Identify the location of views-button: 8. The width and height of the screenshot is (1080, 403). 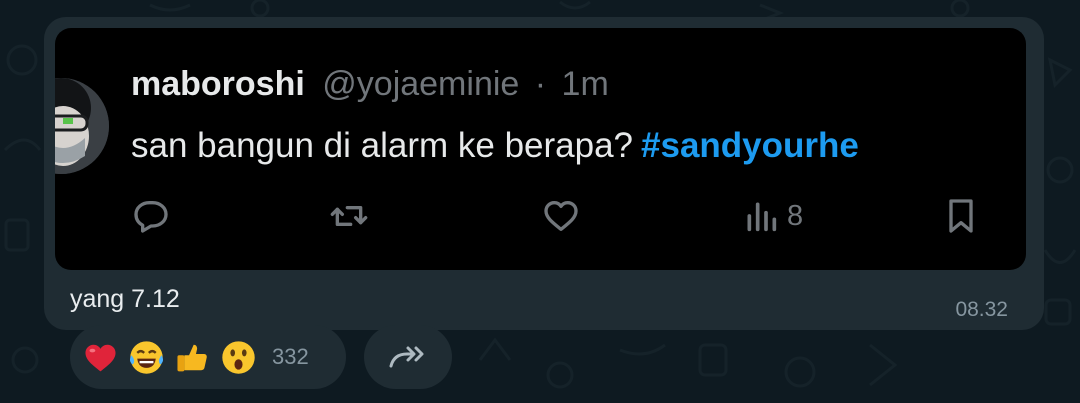
(772, 216).